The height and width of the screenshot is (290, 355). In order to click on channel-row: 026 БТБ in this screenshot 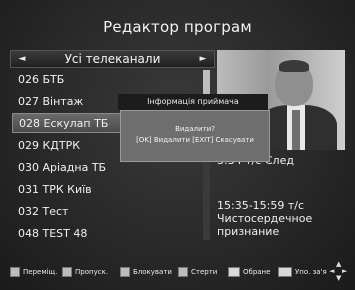, I will do `click(113, 80)`.